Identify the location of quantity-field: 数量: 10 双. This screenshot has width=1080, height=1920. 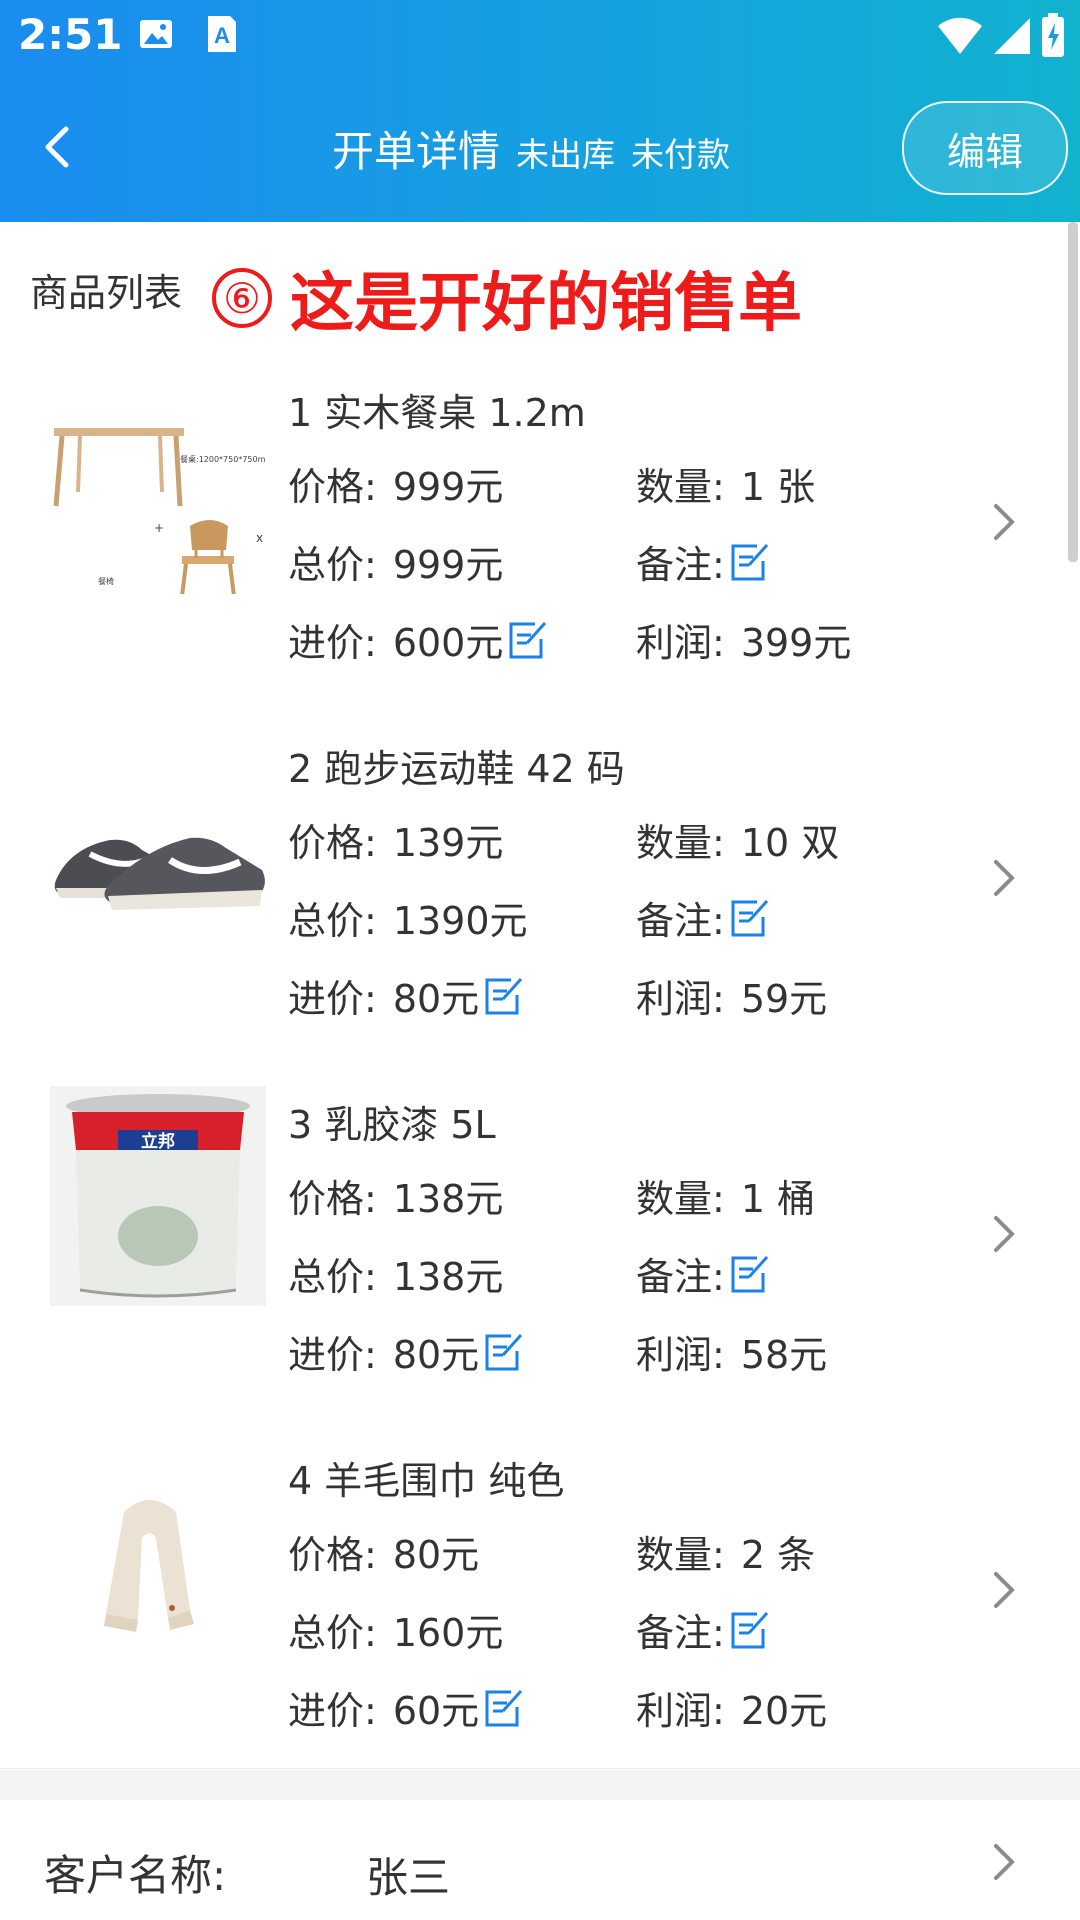
(738, 843).